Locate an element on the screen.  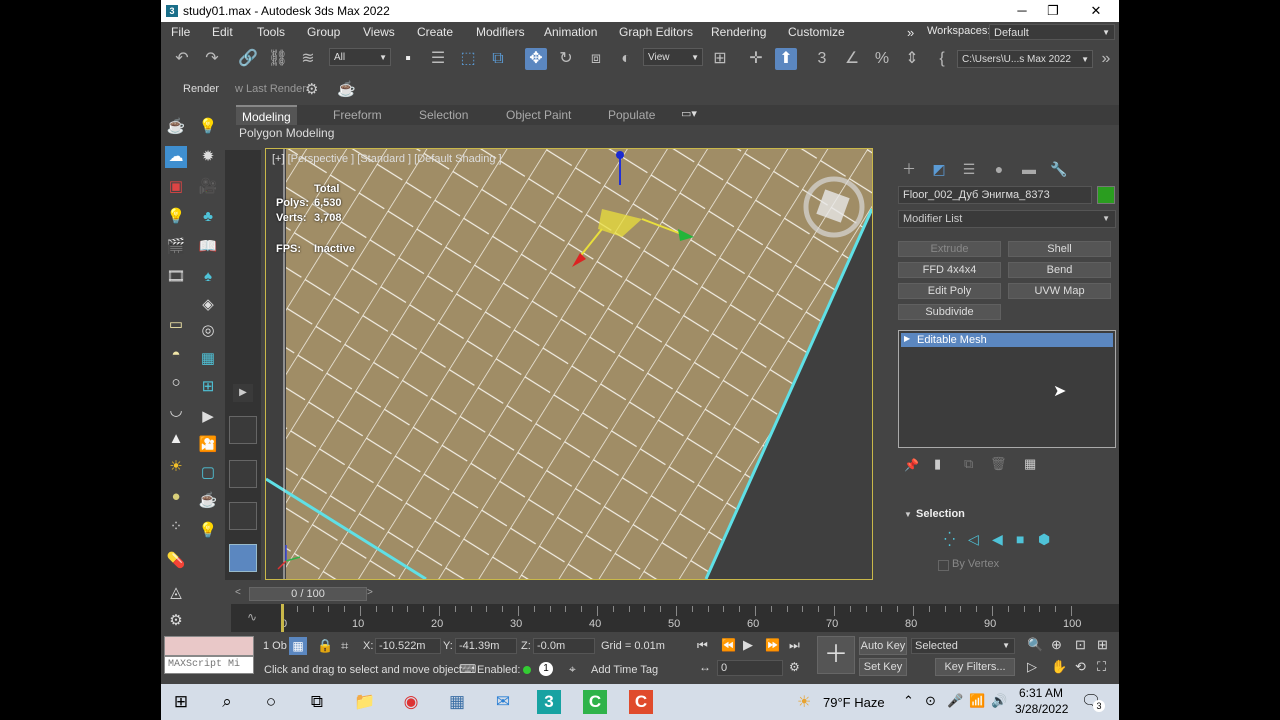
go-to-start-icon: ⏮ is located at coordinates (702, 645).